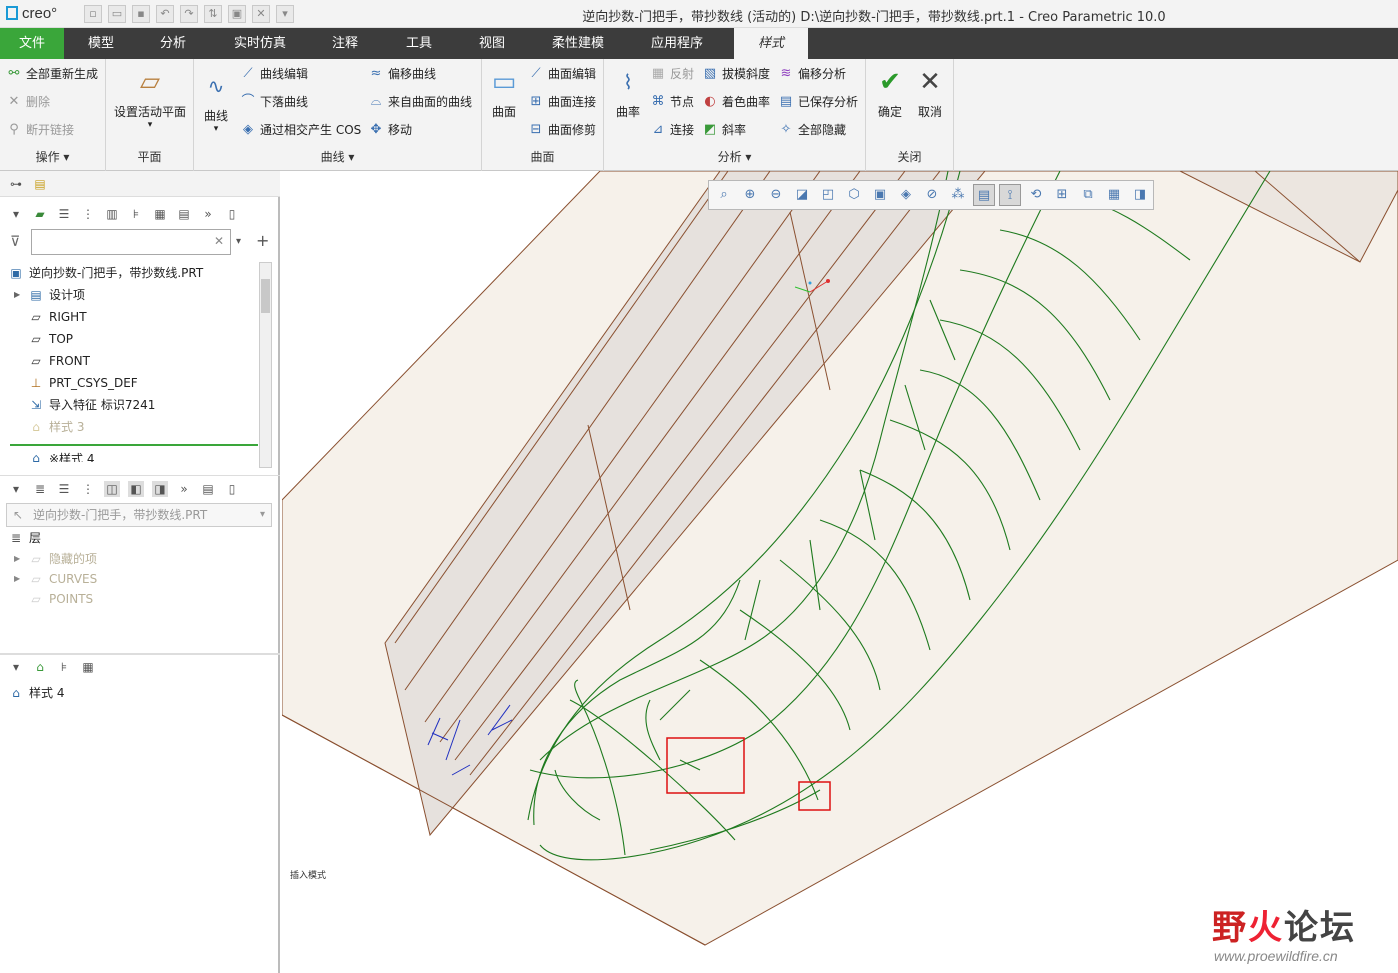 This screenshot has height=973, width=1398. What do you see at coordinates (131, 538) in the screenshot?
I see `layer-root: ≣ 层` at bounding box center [131, 538].